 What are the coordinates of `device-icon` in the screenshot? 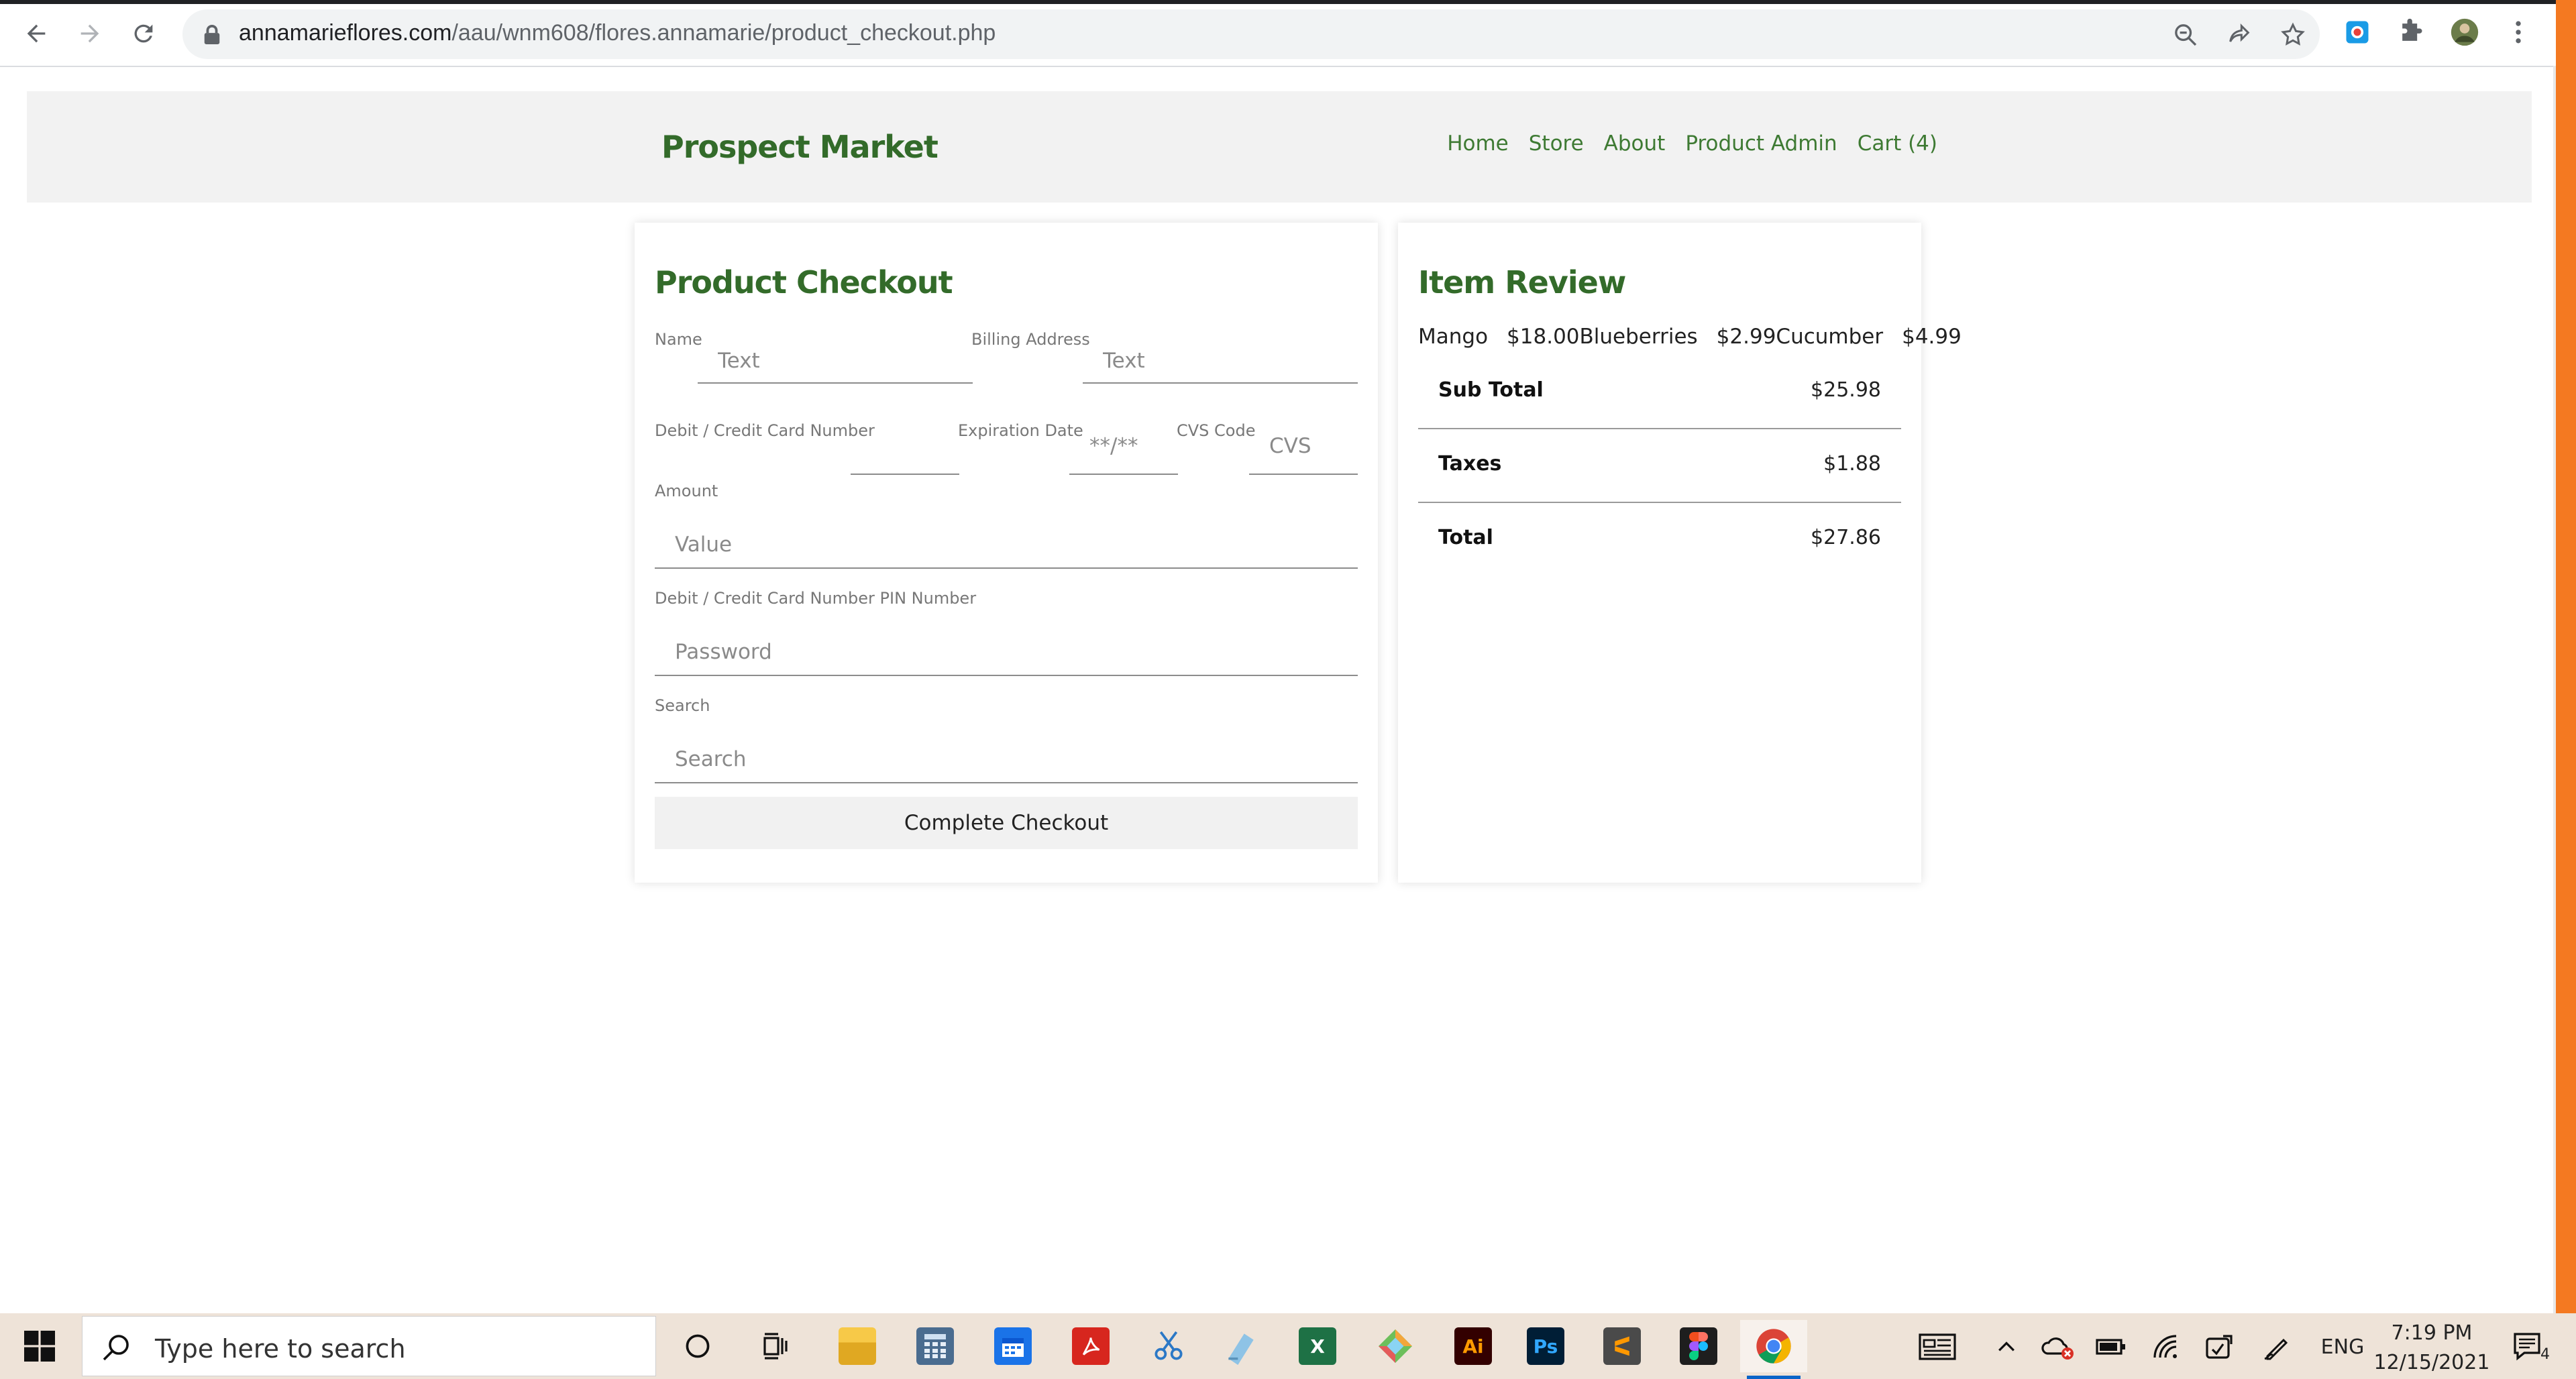 It's located at (2219, 1347).